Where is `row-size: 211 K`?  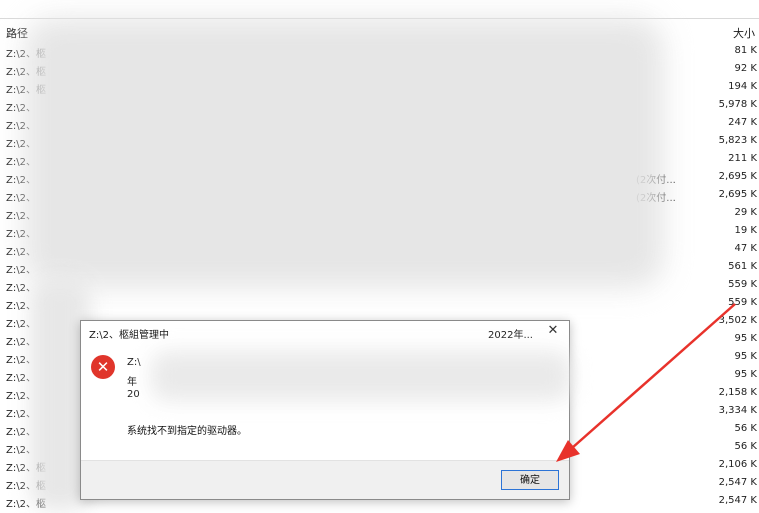 row-size: 211 K is located at coordinates (742, 158).